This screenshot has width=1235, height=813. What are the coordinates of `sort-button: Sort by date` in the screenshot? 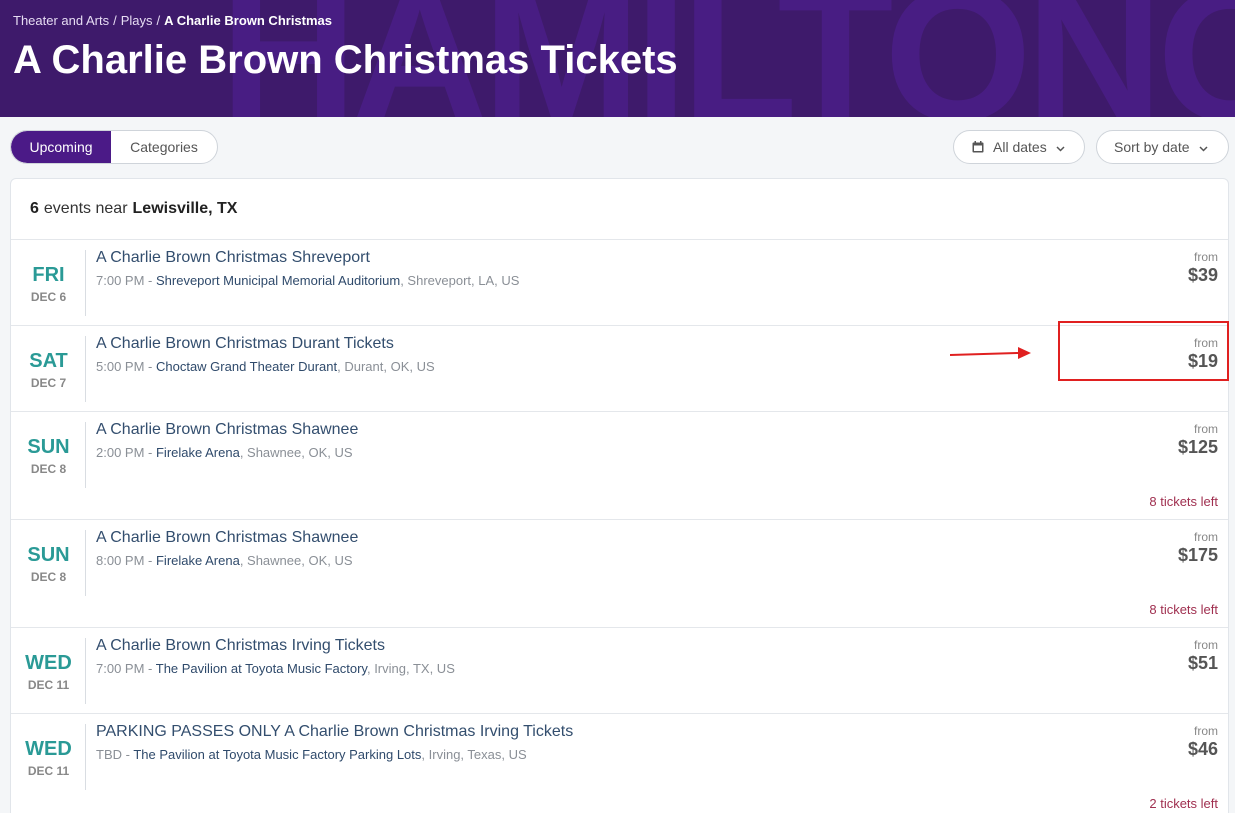 It's located at (1162, 147).